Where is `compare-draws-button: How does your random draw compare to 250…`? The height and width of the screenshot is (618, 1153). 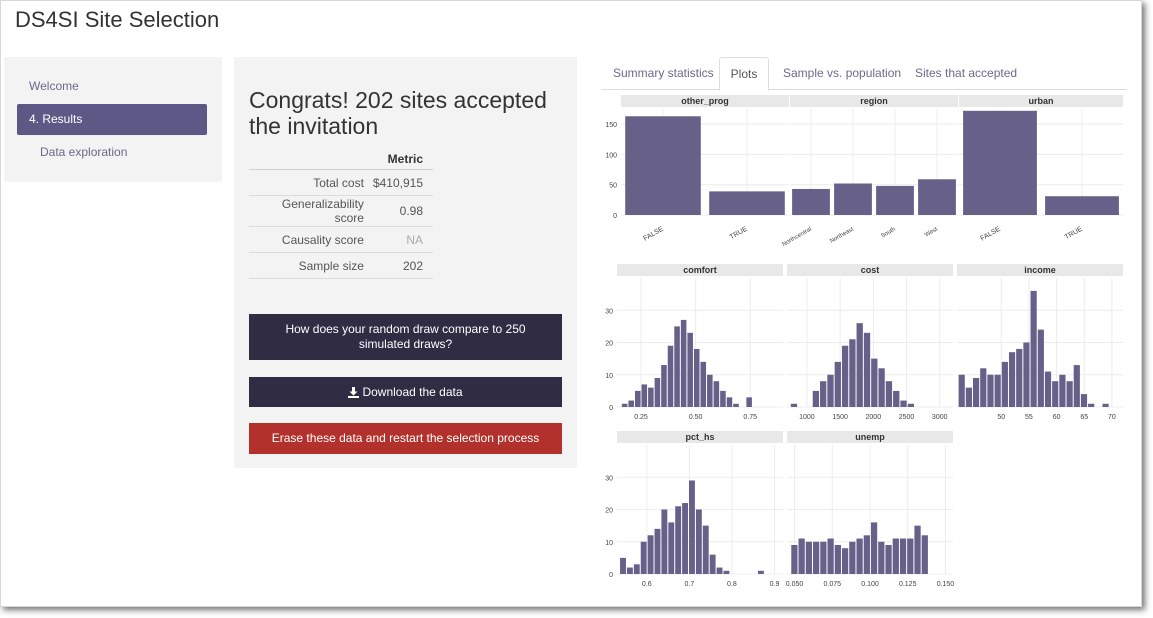
compare-draws-button: How does your random draw compare to 250… is located at coordinates (405, 337).